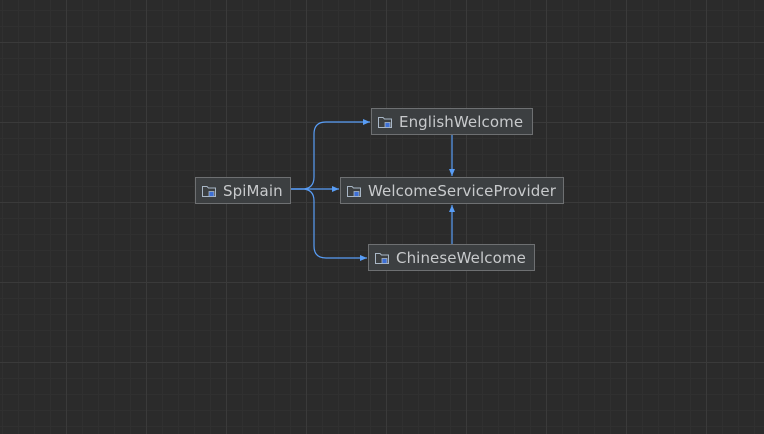 The image size is (764, 434). Describe the element at coordinates (461, 121) in the screenshot. I see `node-label: EnglishWelcome` at that location.